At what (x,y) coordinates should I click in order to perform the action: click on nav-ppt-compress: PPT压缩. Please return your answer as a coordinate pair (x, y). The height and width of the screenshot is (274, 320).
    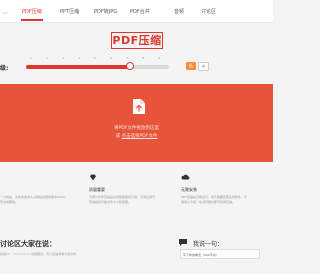
    Looking at the image, I should click on (69, 11).